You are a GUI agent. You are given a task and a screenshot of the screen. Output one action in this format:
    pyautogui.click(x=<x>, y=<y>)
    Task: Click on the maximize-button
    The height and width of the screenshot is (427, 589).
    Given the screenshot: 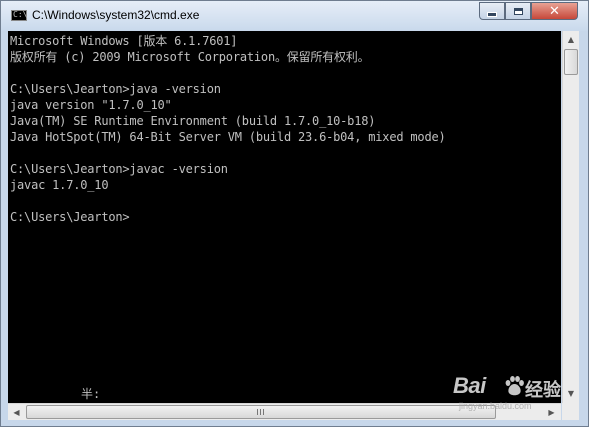 What is the action you would take?
    pyautogui.click(x=518, y=11)
    